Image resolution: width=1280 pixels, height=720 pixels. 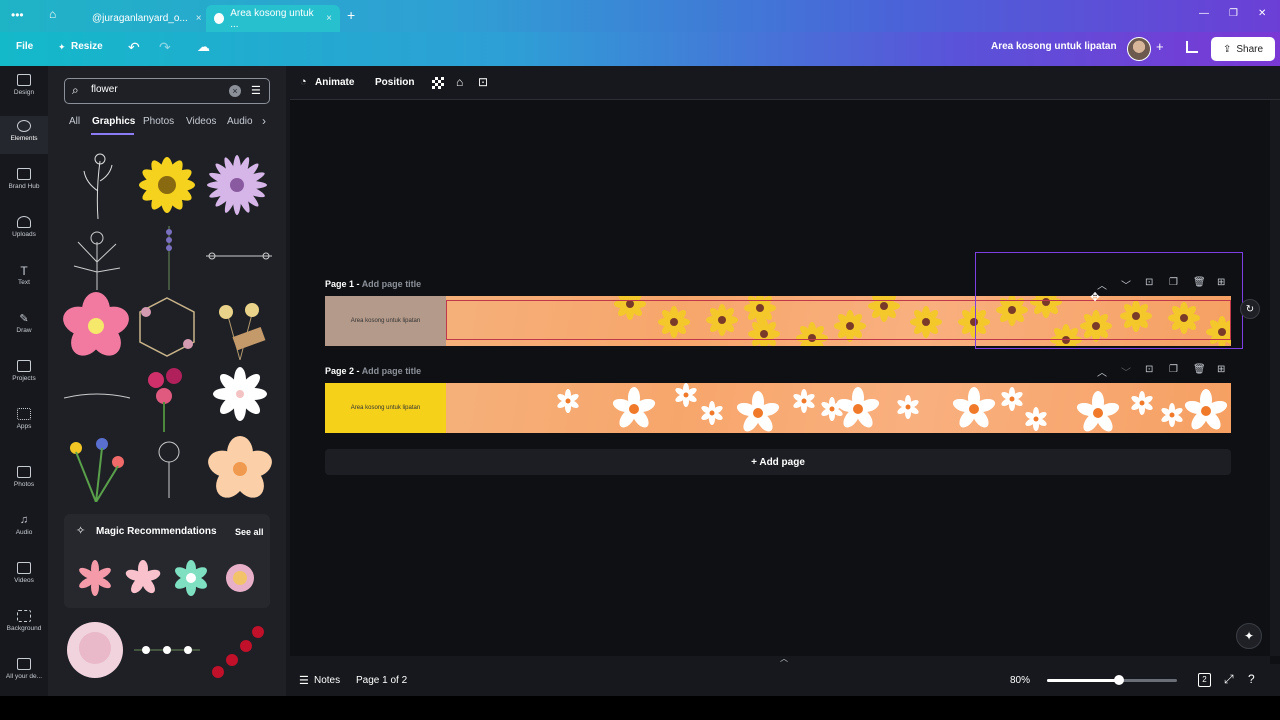 I want to click on delete-page-icon: 🗑, so click(x=1199, y=369).